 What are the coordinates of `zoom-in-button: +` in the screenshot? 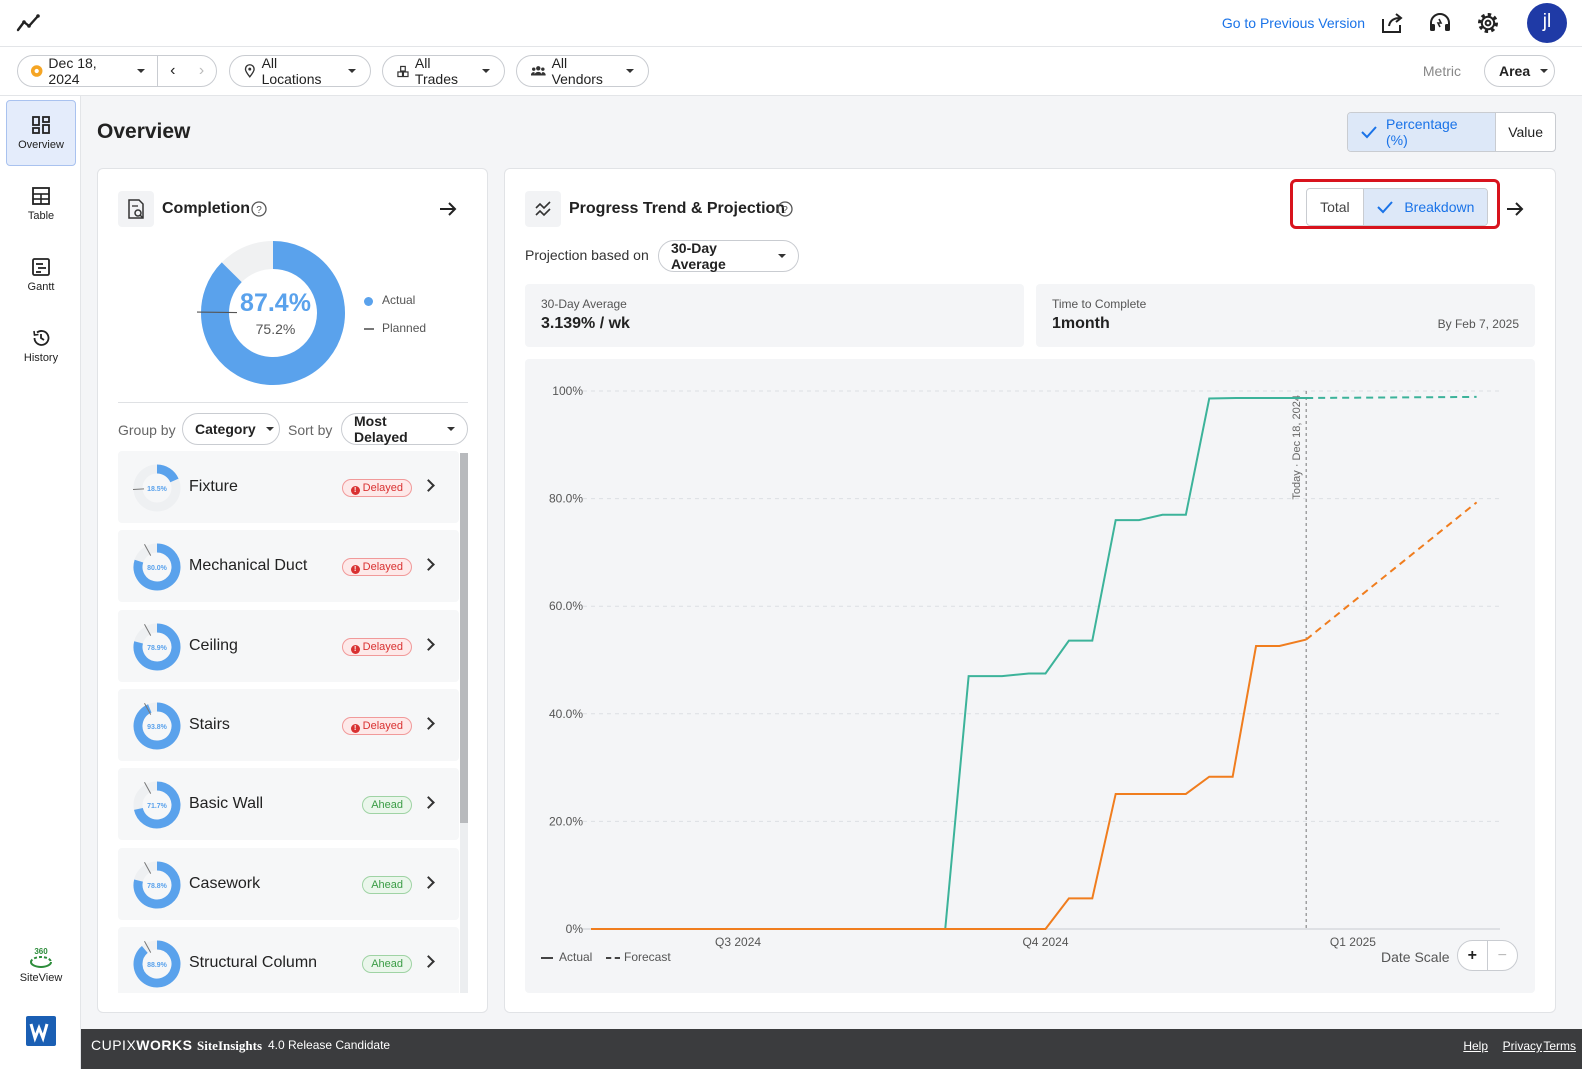 It's located at (1473, 955).